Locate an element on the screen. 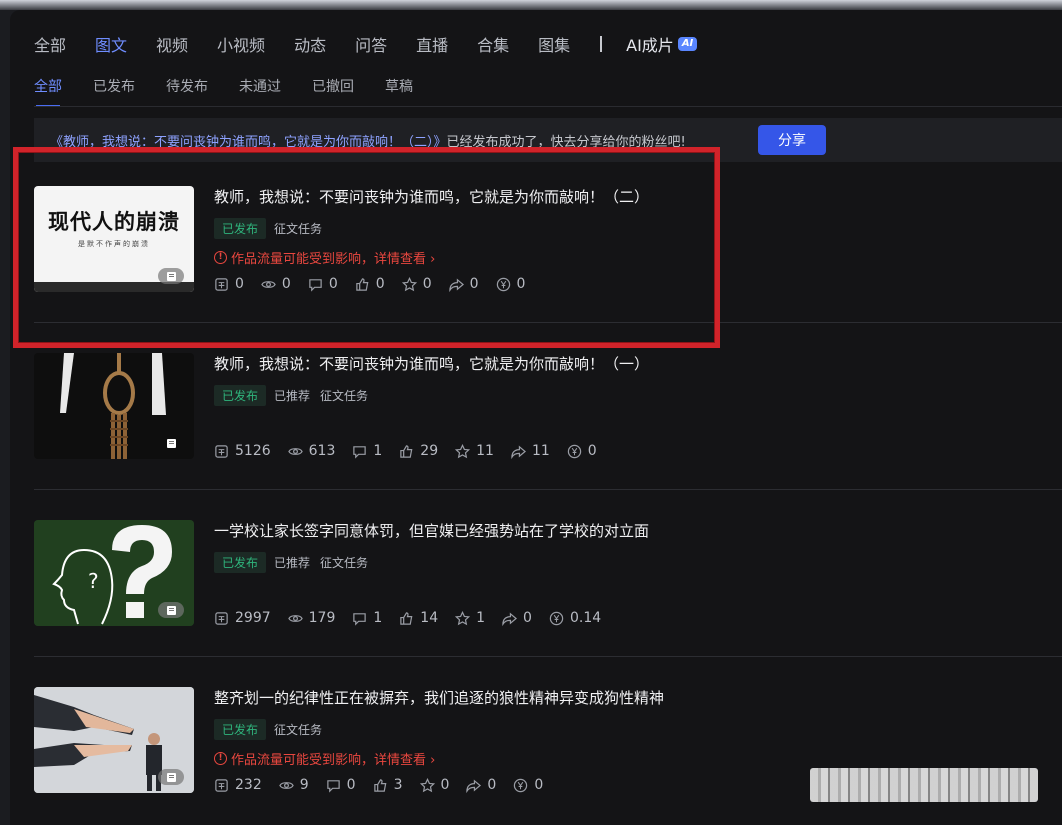  tab-video: 视频 is located at coordinates (172, 44).